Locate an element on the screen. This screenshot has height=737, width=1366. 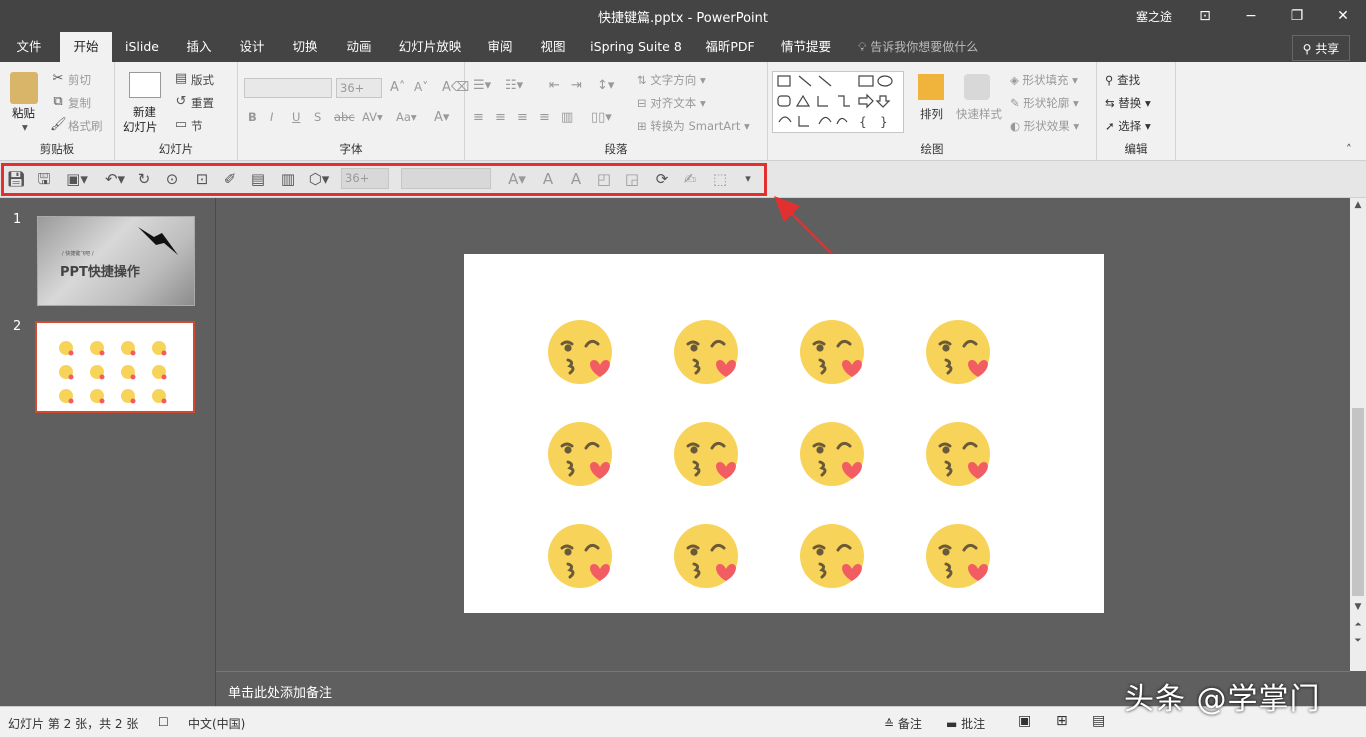
align-left-icon: ≡ is located at coordinates (478, 117).